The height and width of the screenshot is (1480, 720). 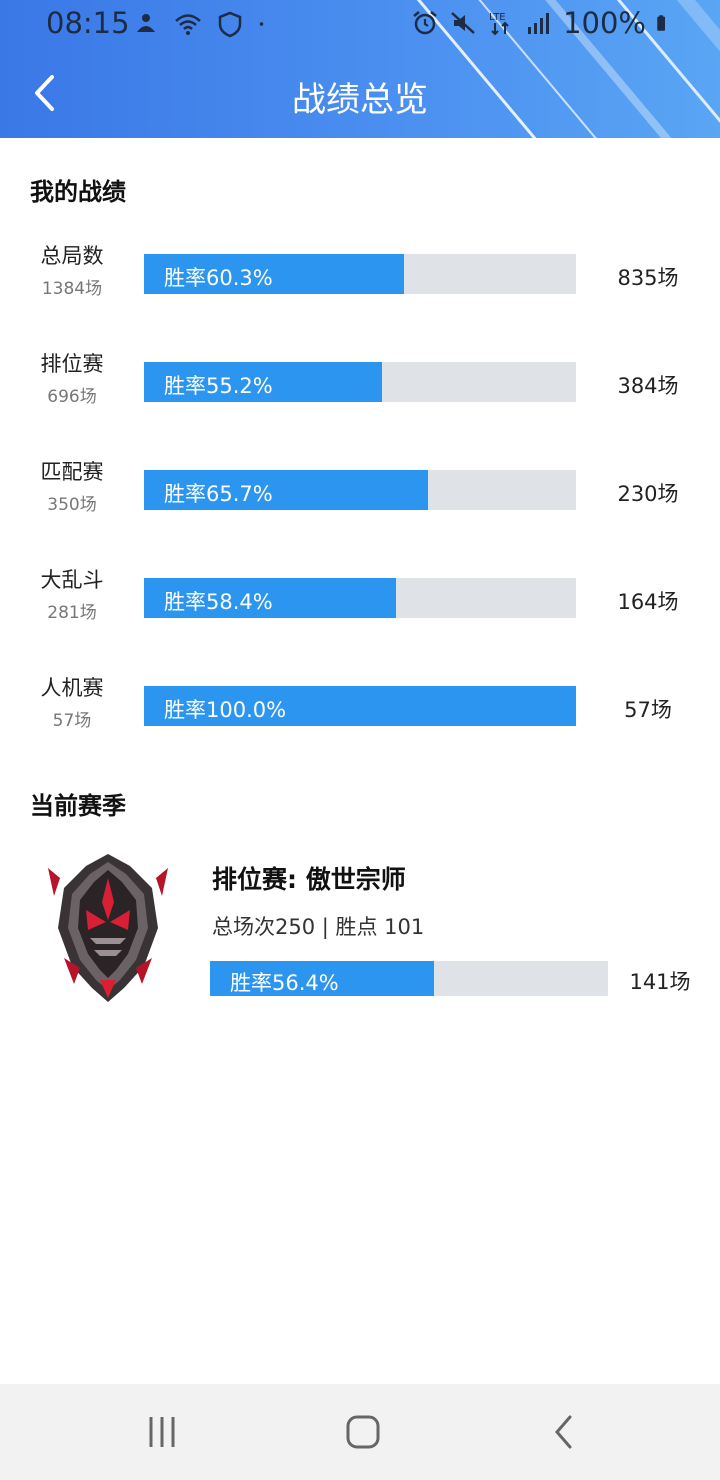 I want to click on win-rate-bar: 胜率100.0%, so click(x=360, y=706).